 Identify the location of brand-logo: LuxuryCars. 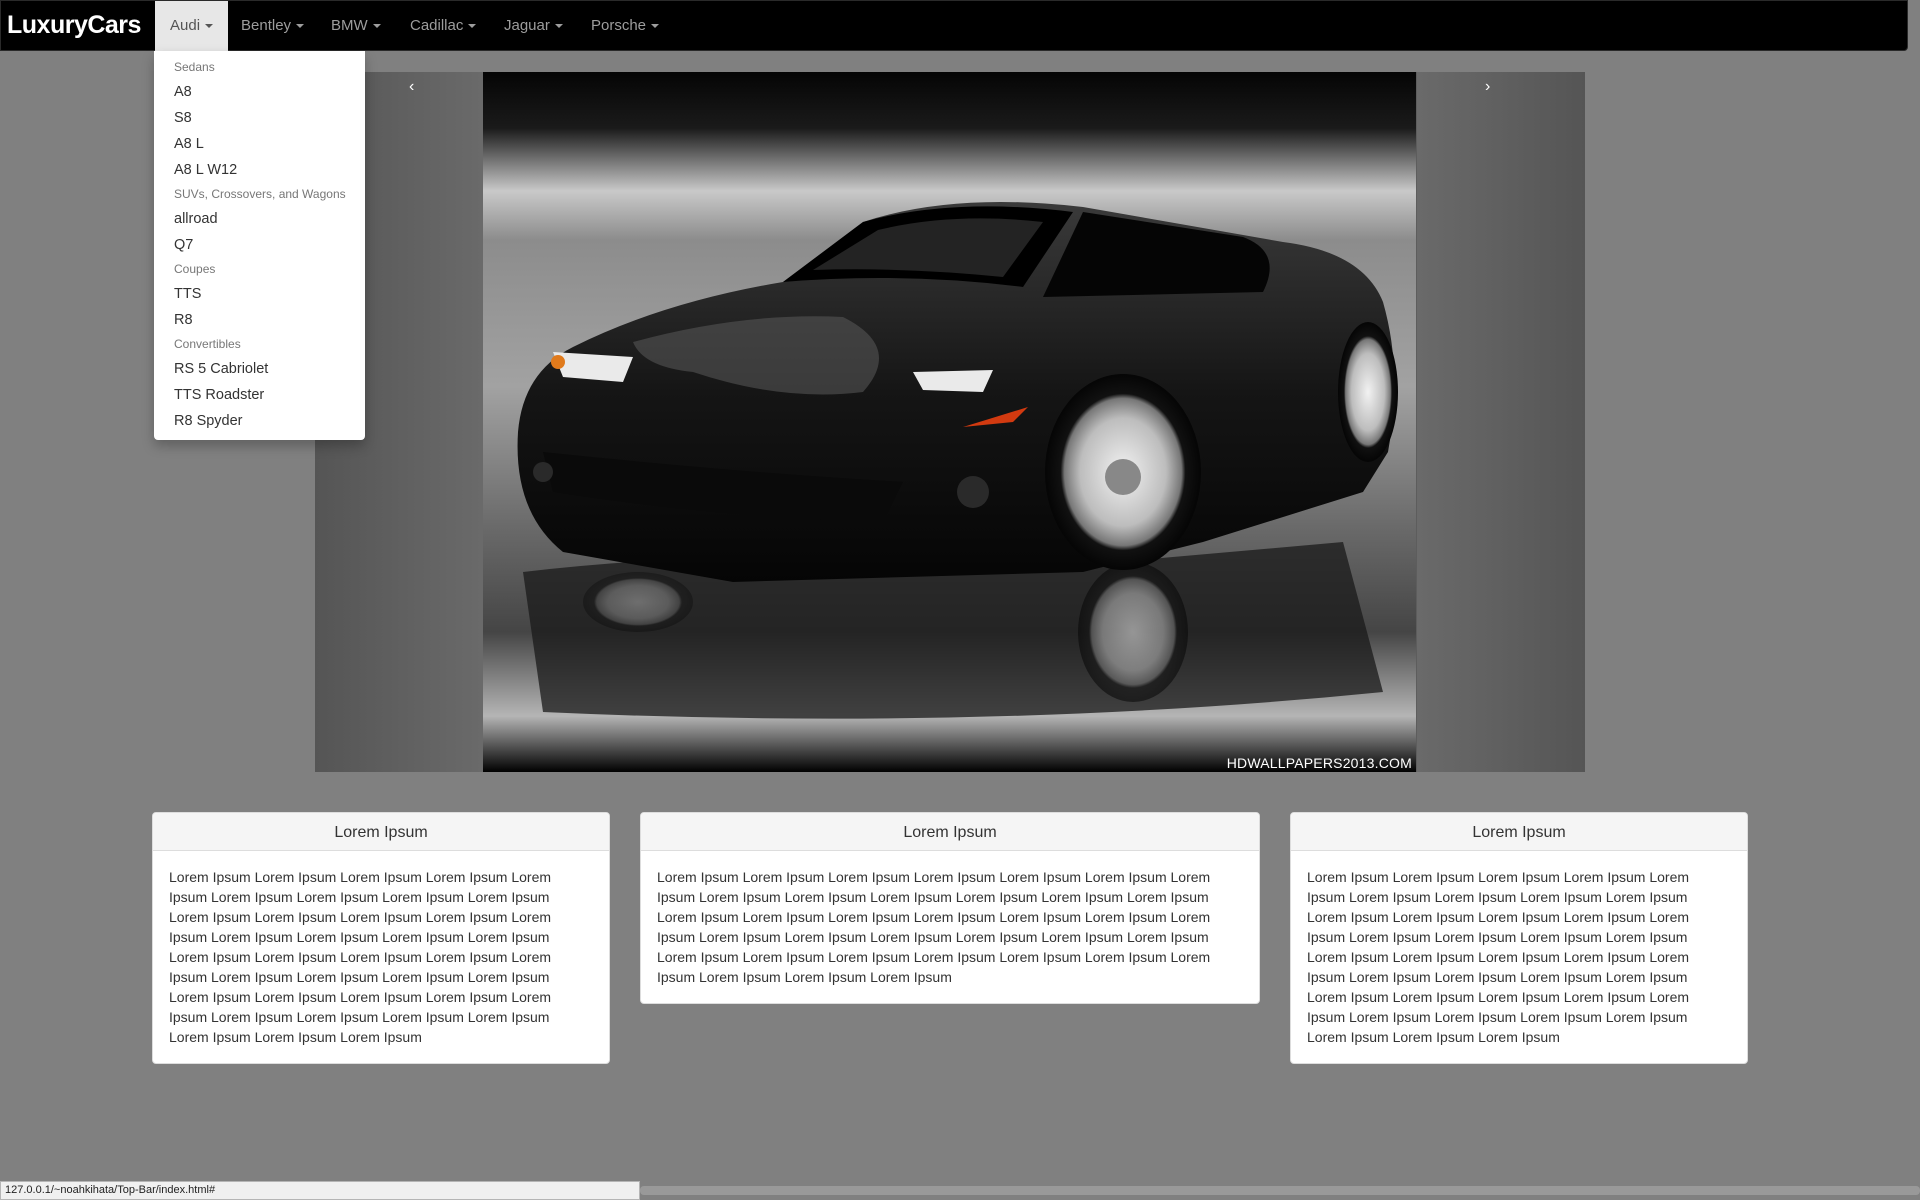
(74, 25).